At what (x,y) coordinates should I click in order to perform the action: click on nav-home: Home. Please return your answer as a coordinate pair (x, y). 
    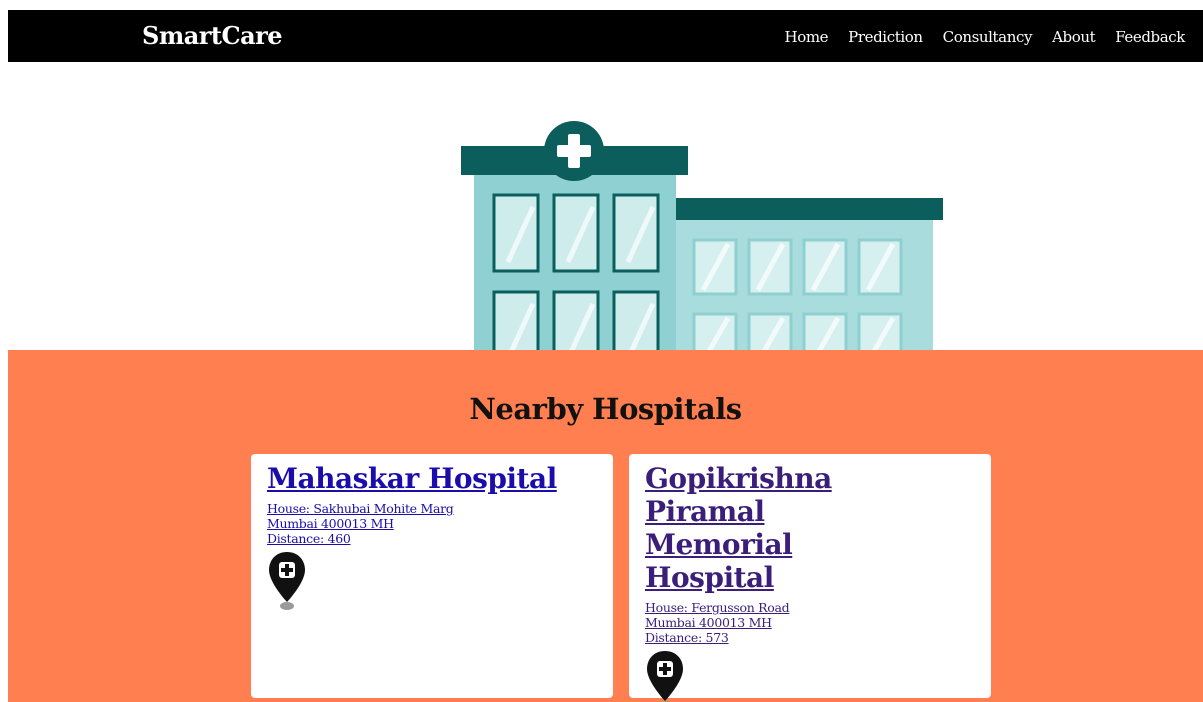
    Looking at the image, I should click on (807, 37).